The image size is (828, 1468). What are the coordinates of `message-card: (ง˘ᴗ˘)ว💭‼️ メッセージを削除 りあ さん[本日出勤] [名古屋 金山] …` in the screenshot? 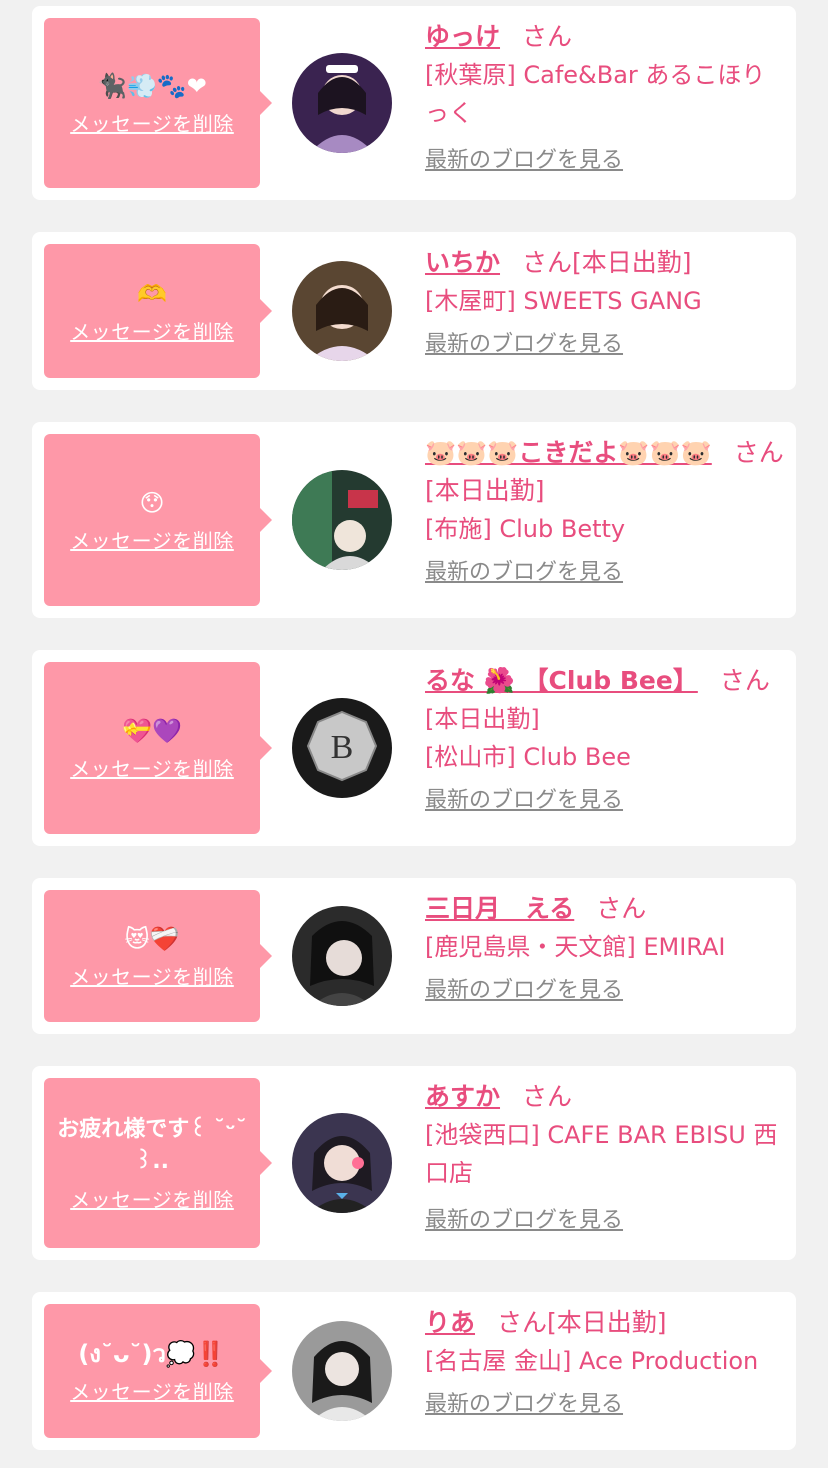 It's located at (414, 1371).